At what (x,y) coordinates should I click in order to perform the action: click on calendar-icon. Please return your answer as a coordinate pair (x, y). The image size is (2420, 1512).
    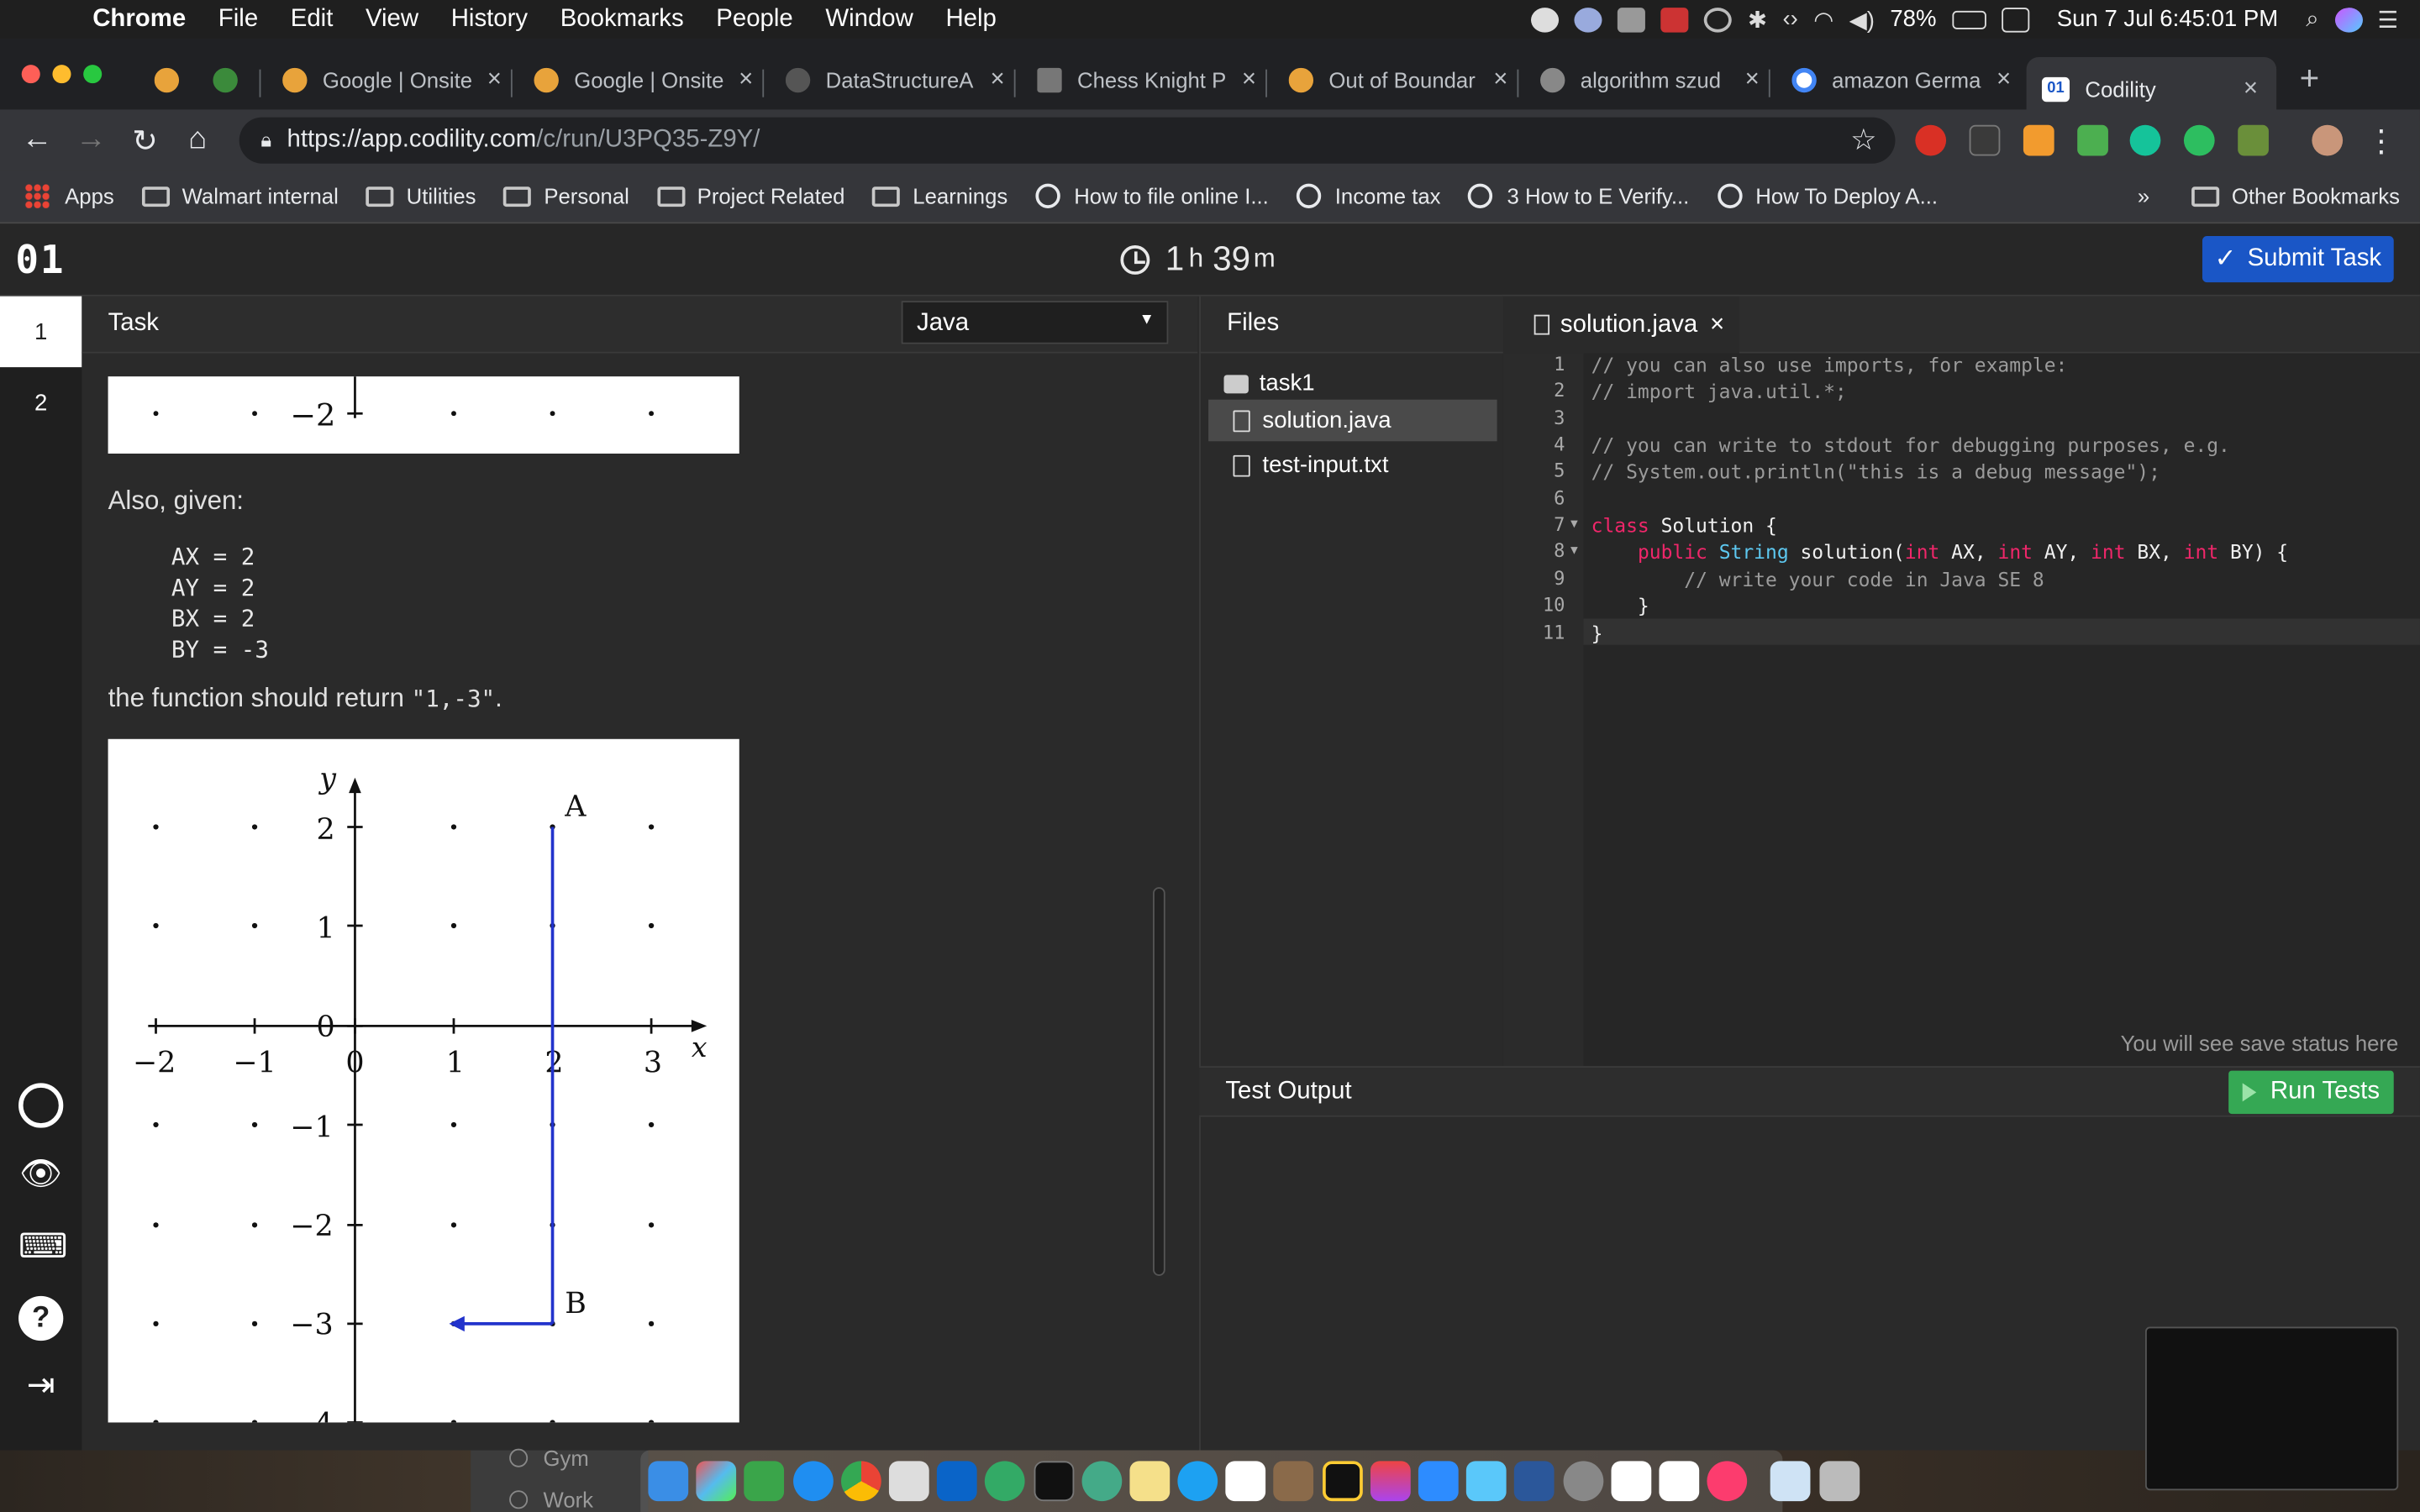
    Looking at the image, I should click on (1680, 1481).